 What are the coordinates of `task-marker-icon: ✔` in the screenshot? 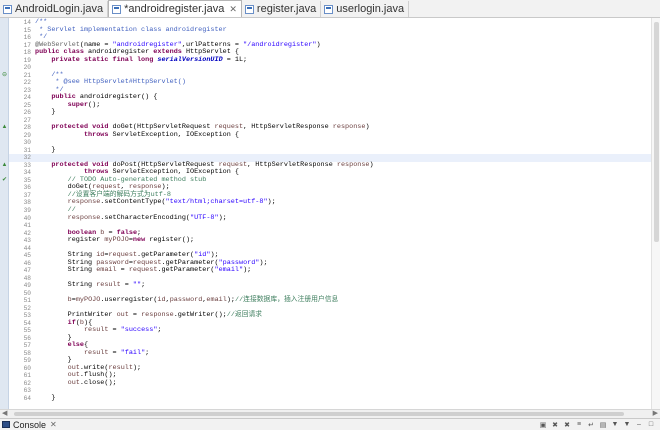 It's located at (4, 181).